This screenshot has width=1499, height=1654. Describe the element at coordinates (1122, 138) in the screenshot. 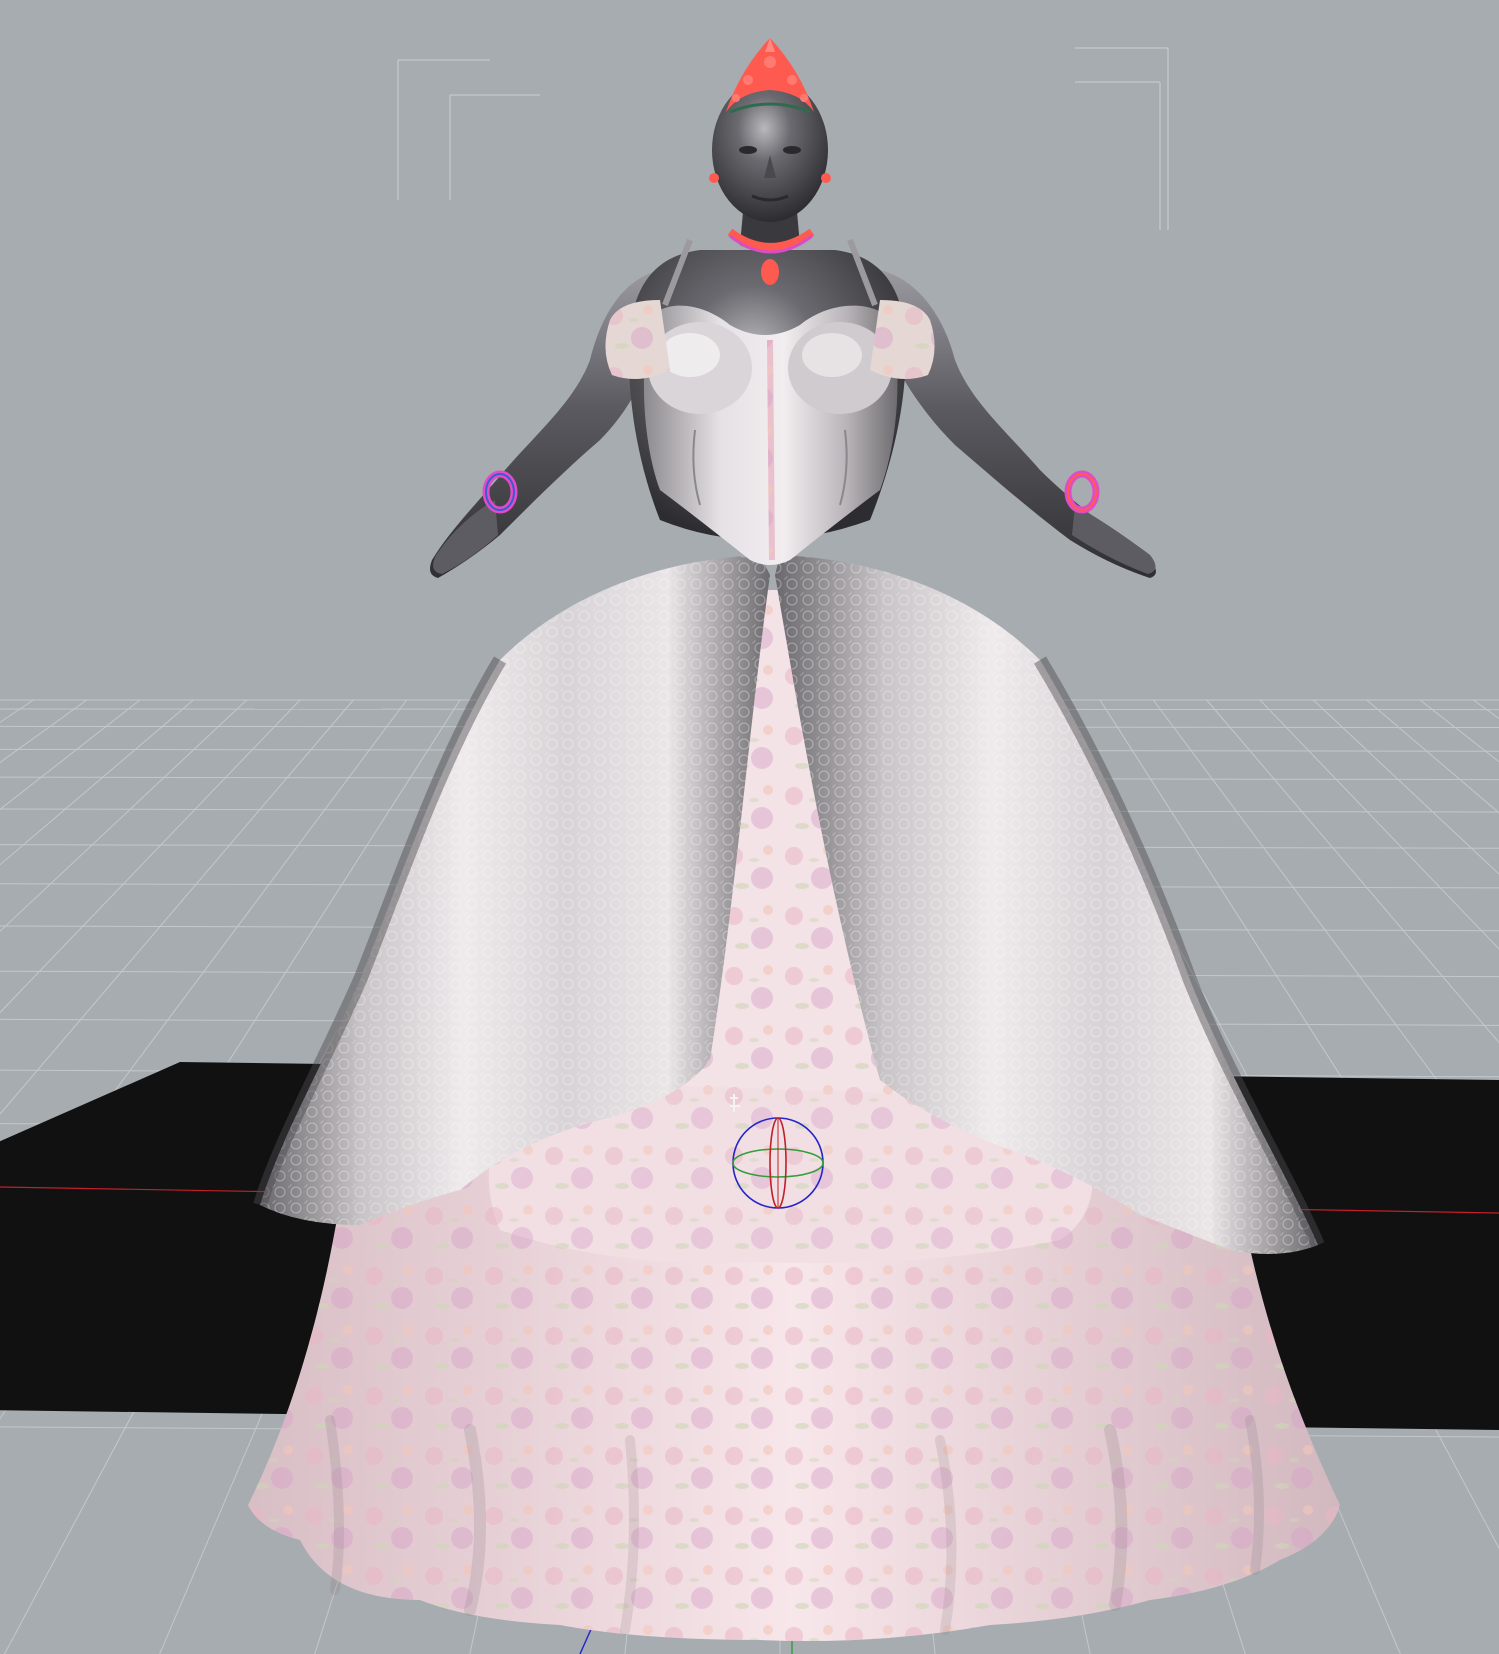

I see `right-camera-frame` at that location.